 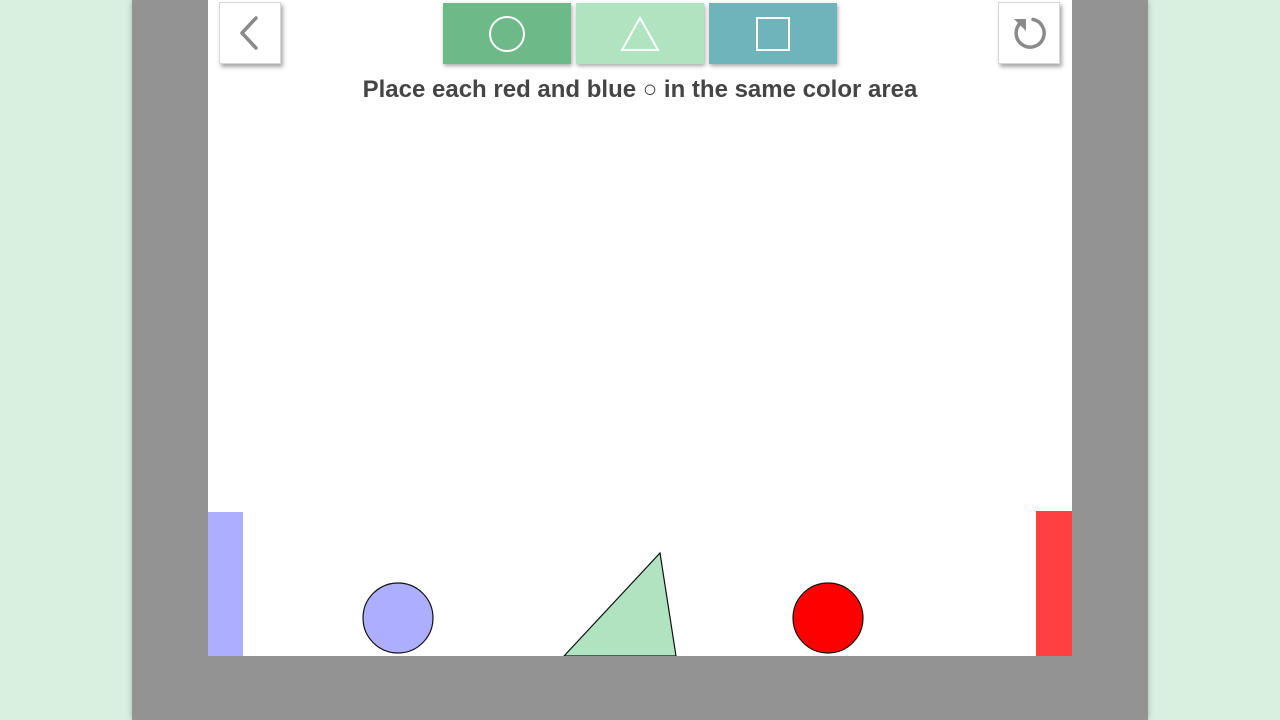 I want to click on playfield, so click(x=613, y=603).